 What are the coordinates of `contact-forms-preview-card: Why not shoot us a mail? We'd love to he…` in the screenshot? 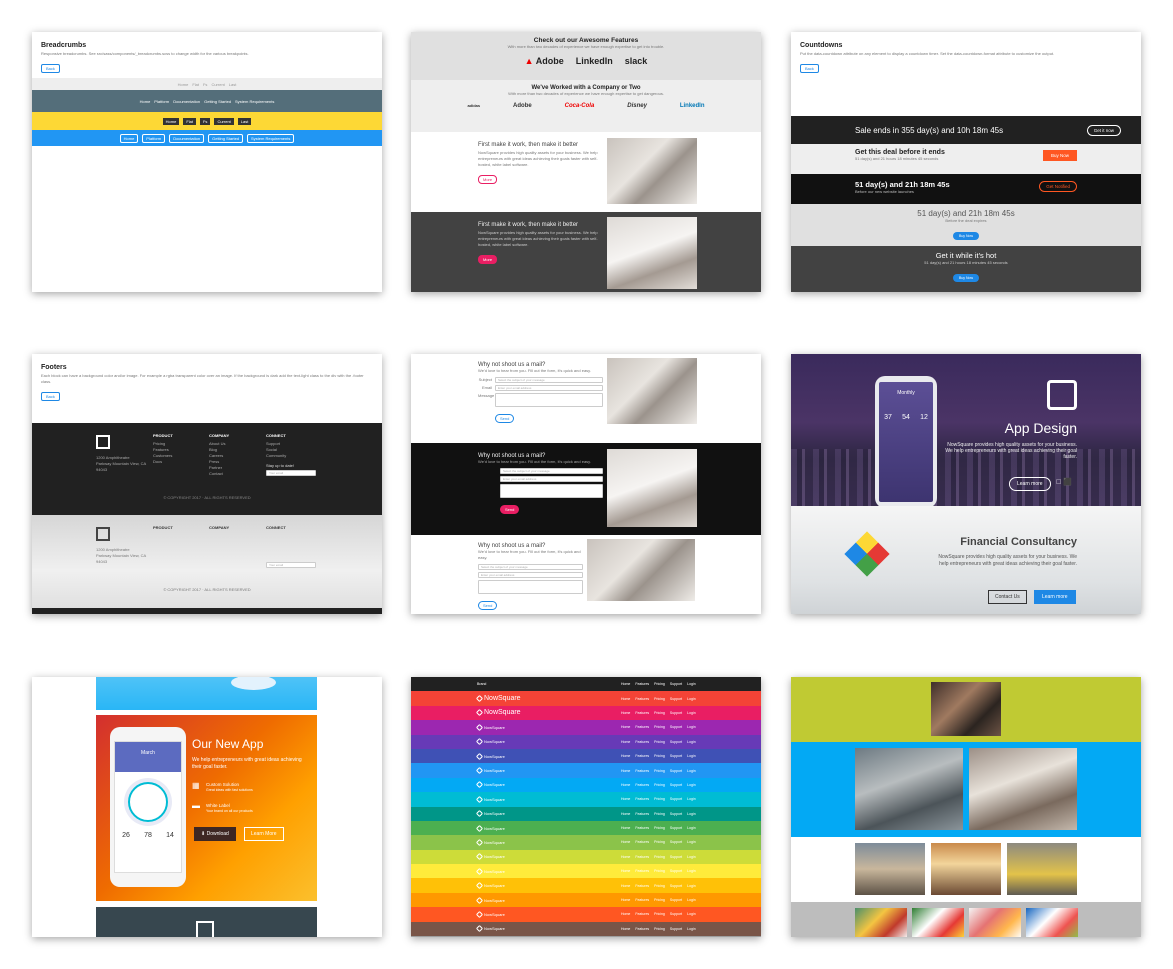 It's located at (586, 484).